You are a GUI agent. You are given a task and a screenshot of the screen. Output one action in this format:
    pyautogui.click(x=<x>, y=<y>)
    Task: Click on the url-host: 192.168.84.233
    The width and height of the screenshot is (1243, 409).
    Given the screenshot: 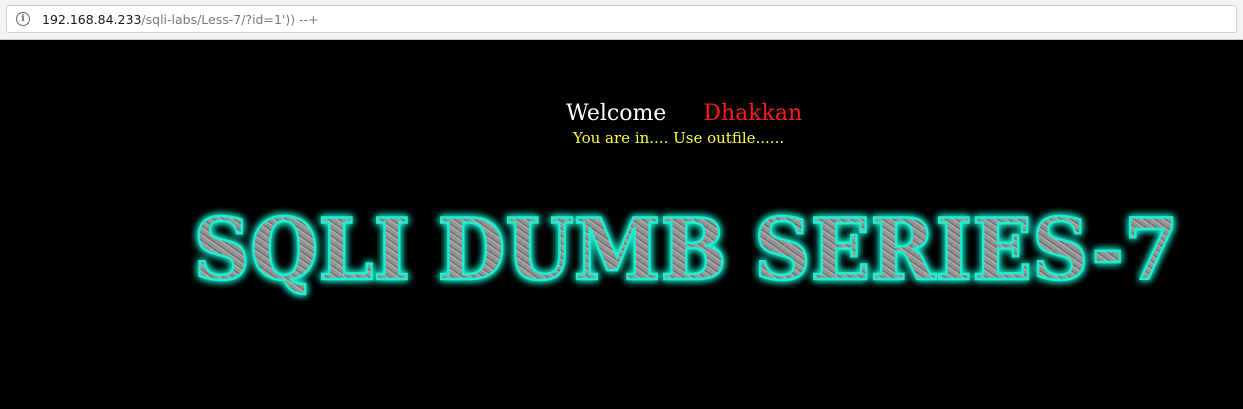 What is the action you would take?
    pyautogui.click(x=92, y=19)
    